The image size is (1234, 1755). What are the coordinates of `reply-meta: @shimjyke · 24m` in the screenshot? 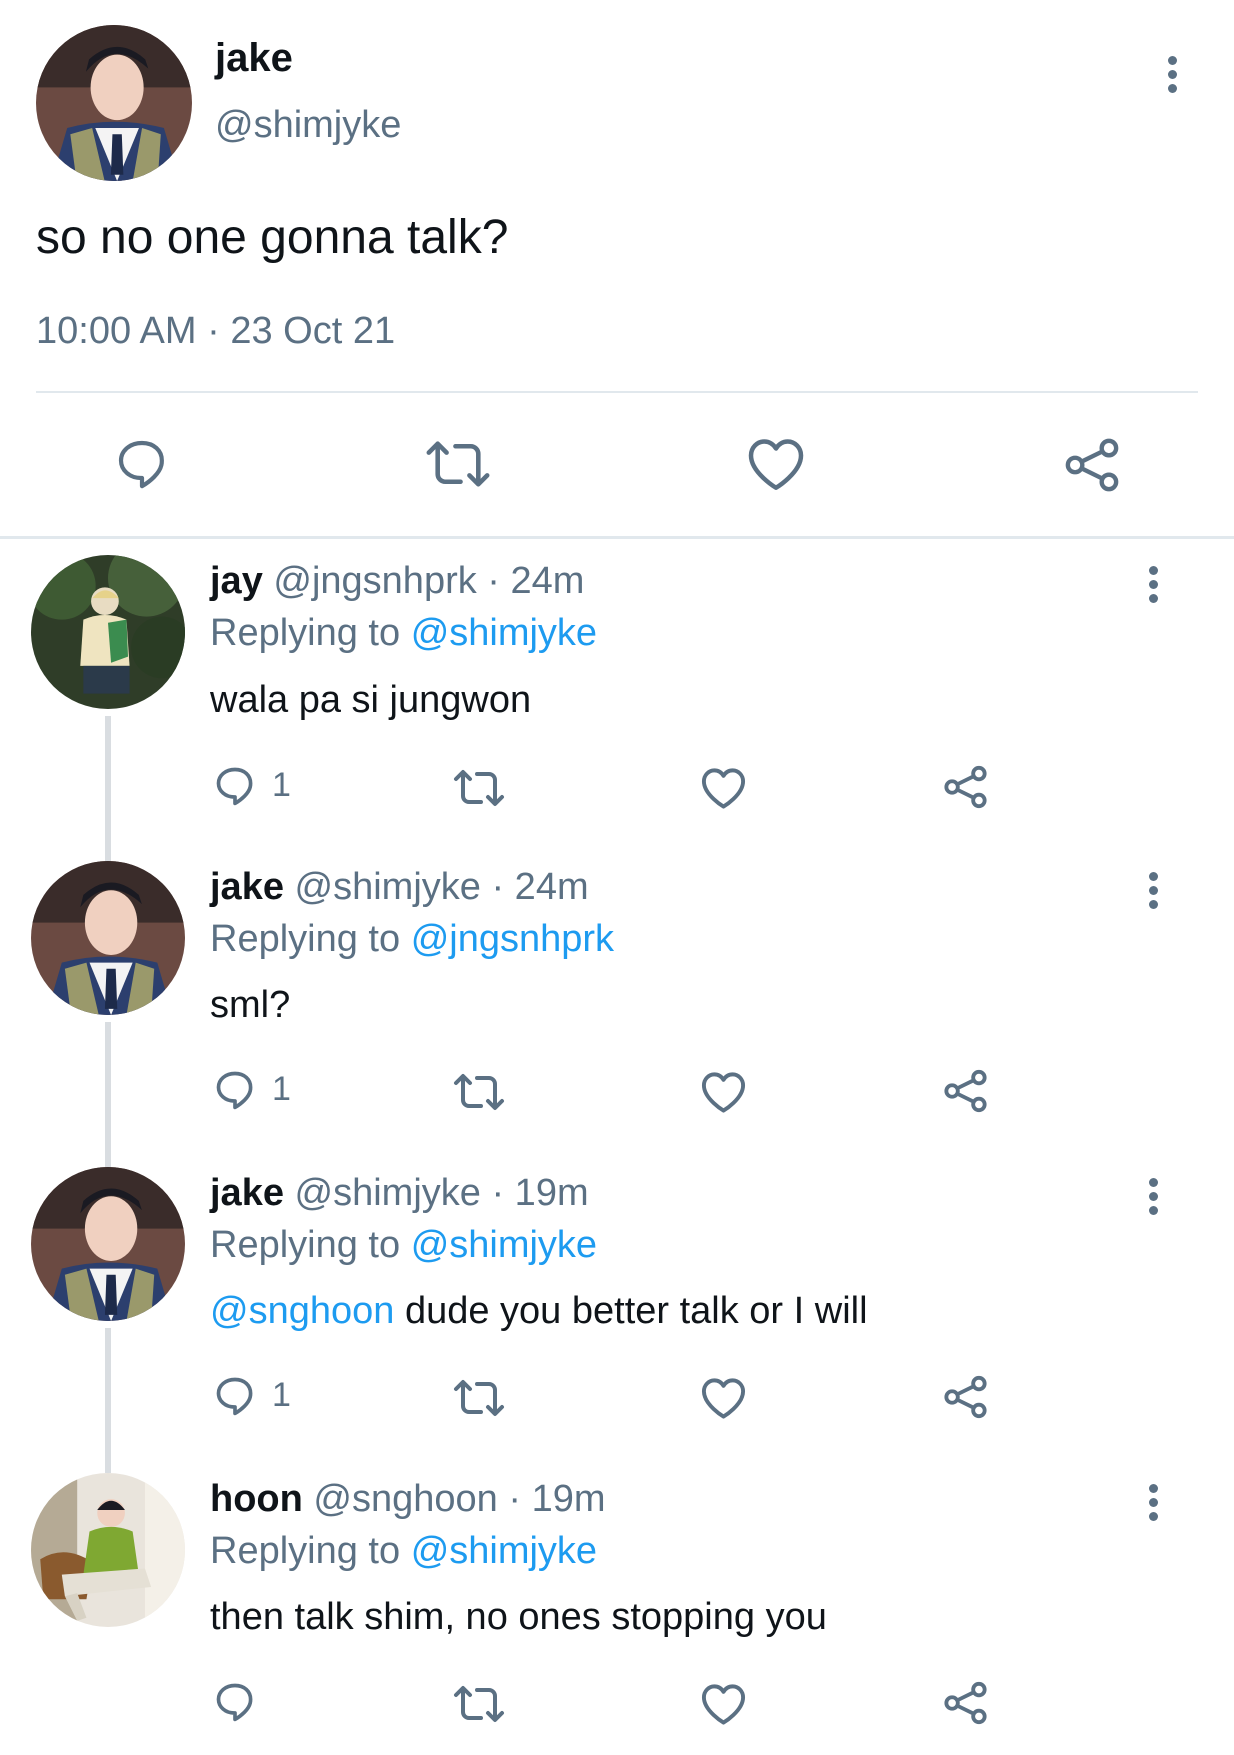 It's located at (442, 887).